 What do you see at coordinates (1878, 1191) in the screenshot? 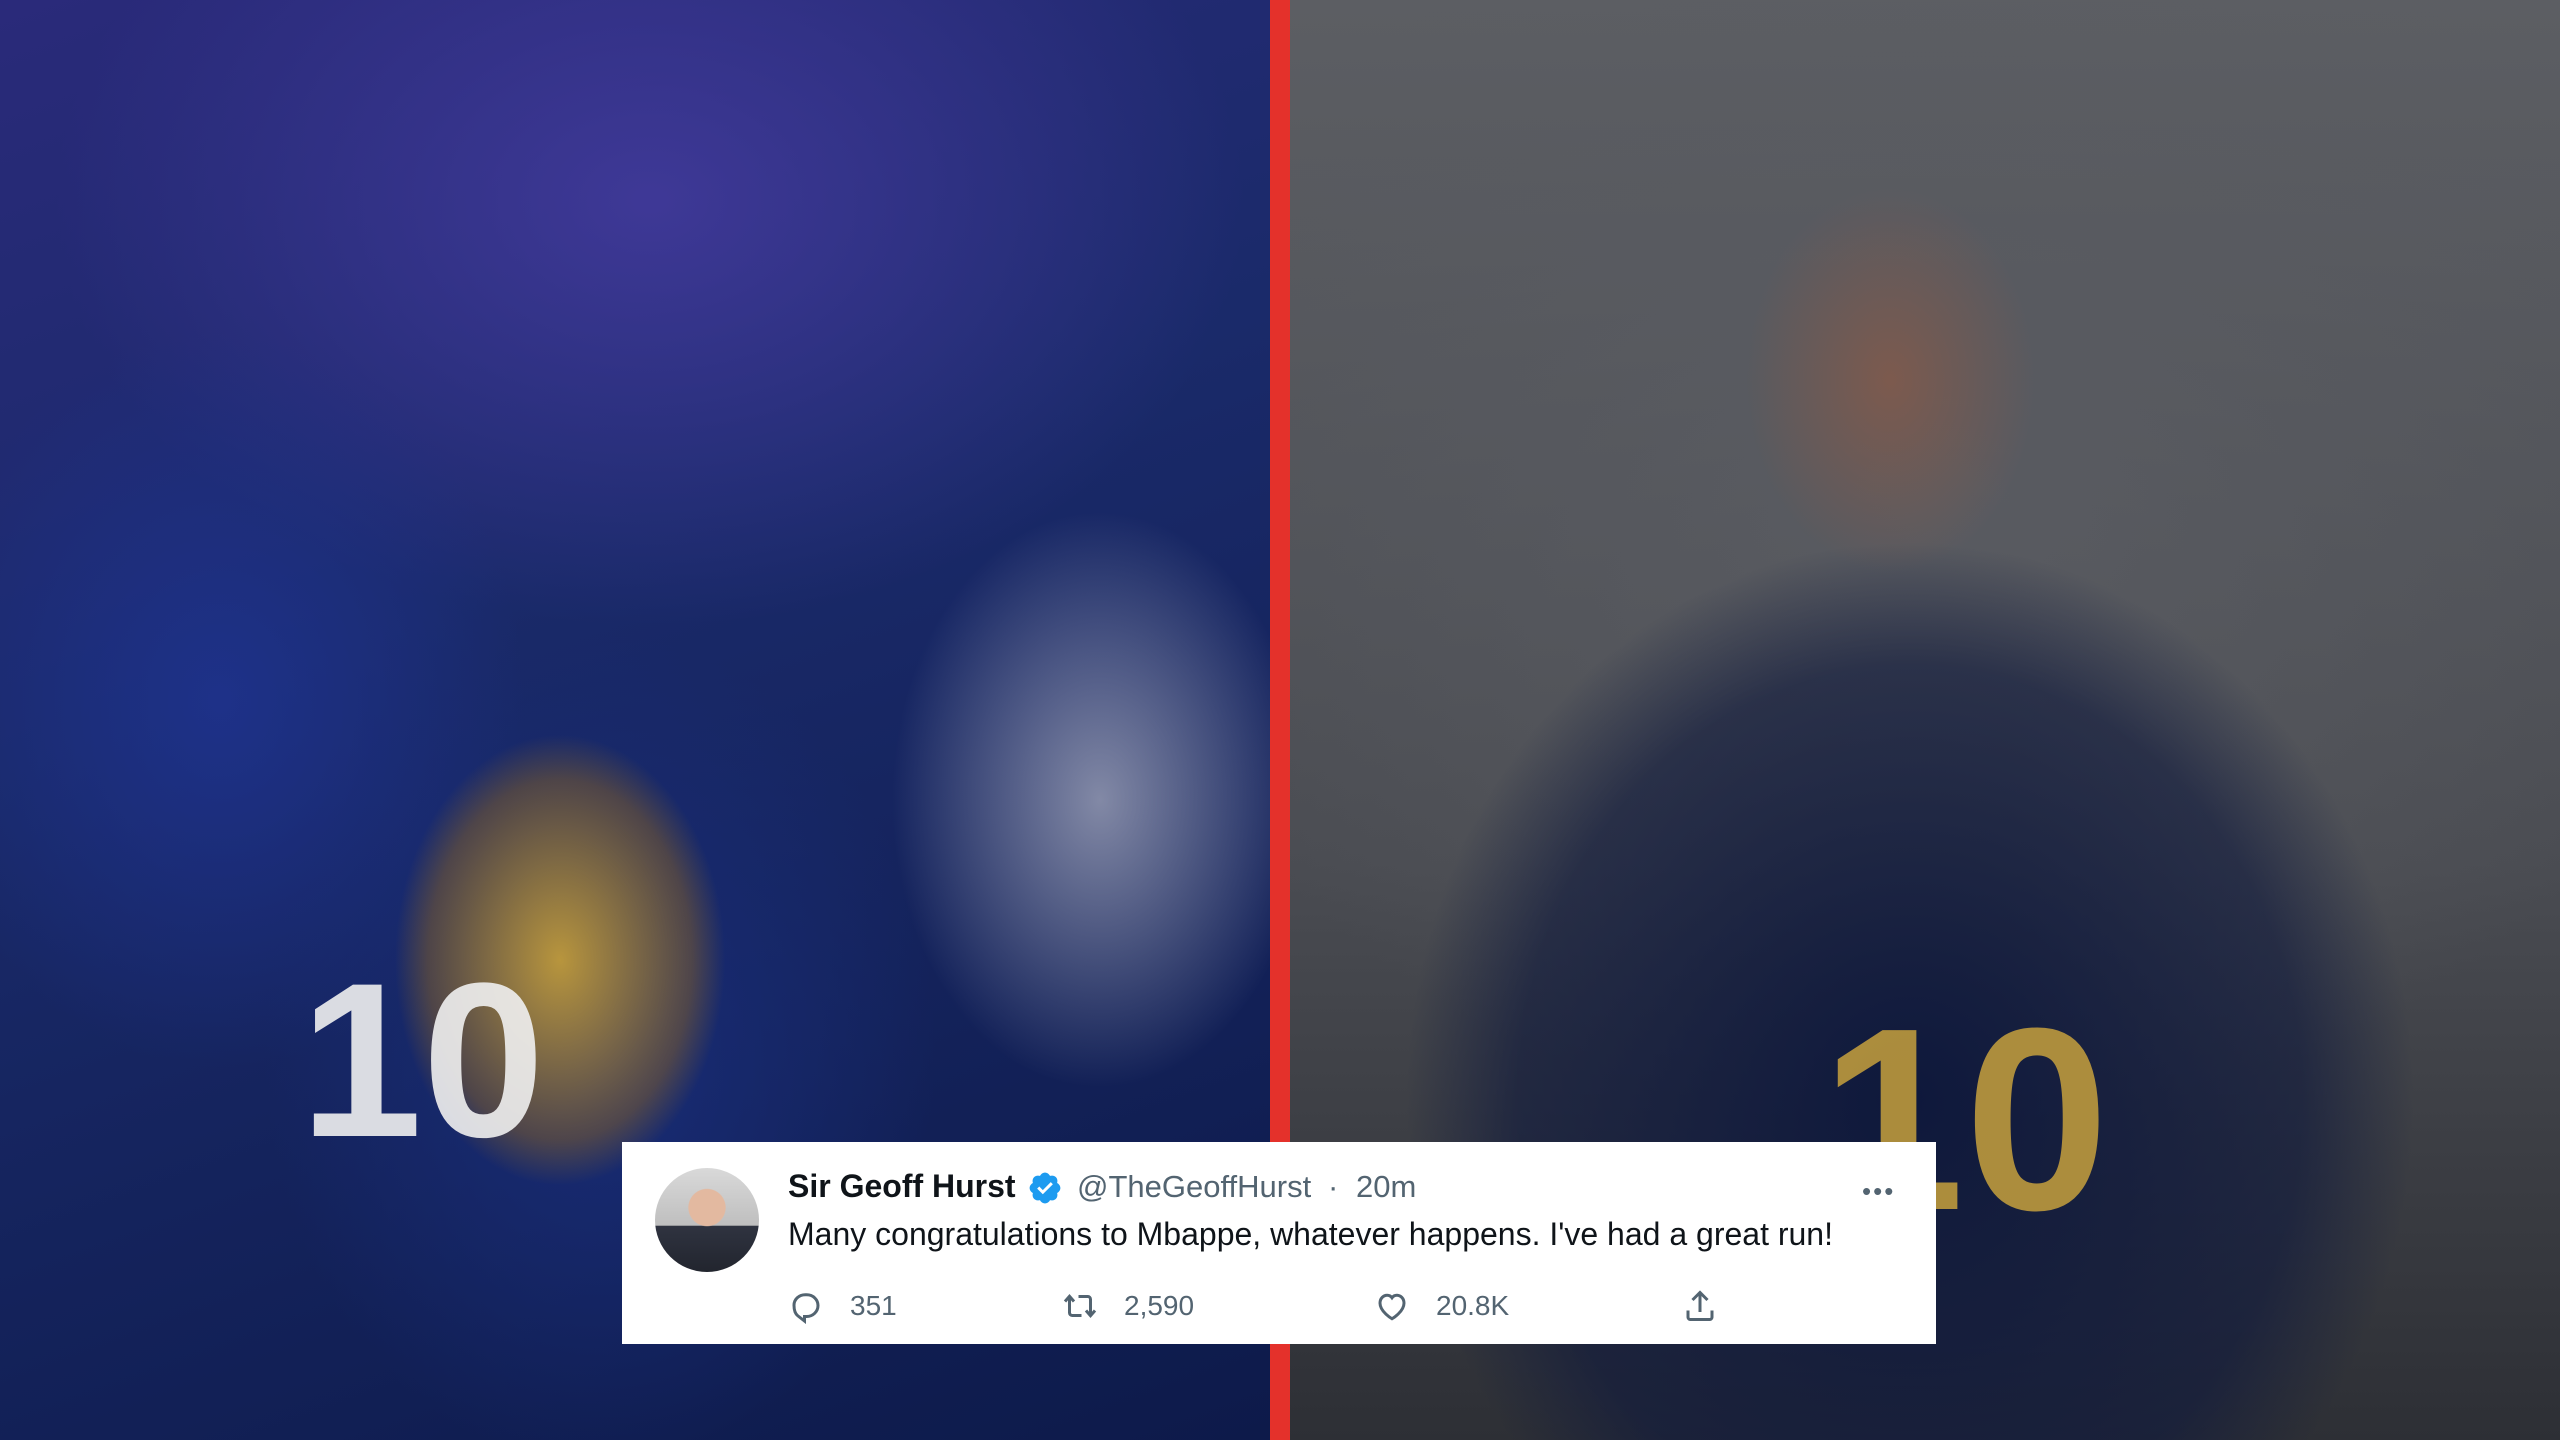
I see `more-horizontal-icon: •••` at bounding box center [1878, 1191].